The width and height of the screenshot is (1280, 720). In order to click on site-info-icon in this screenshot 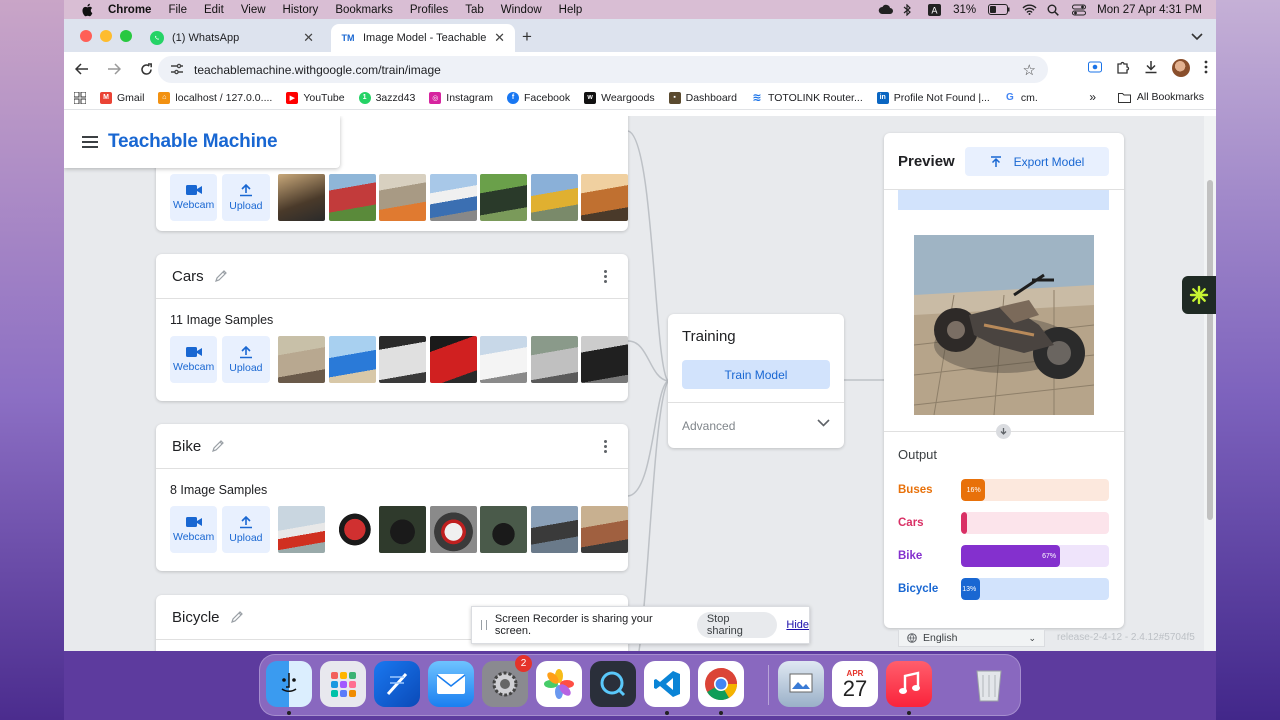, I will do `click(177, 70)`.